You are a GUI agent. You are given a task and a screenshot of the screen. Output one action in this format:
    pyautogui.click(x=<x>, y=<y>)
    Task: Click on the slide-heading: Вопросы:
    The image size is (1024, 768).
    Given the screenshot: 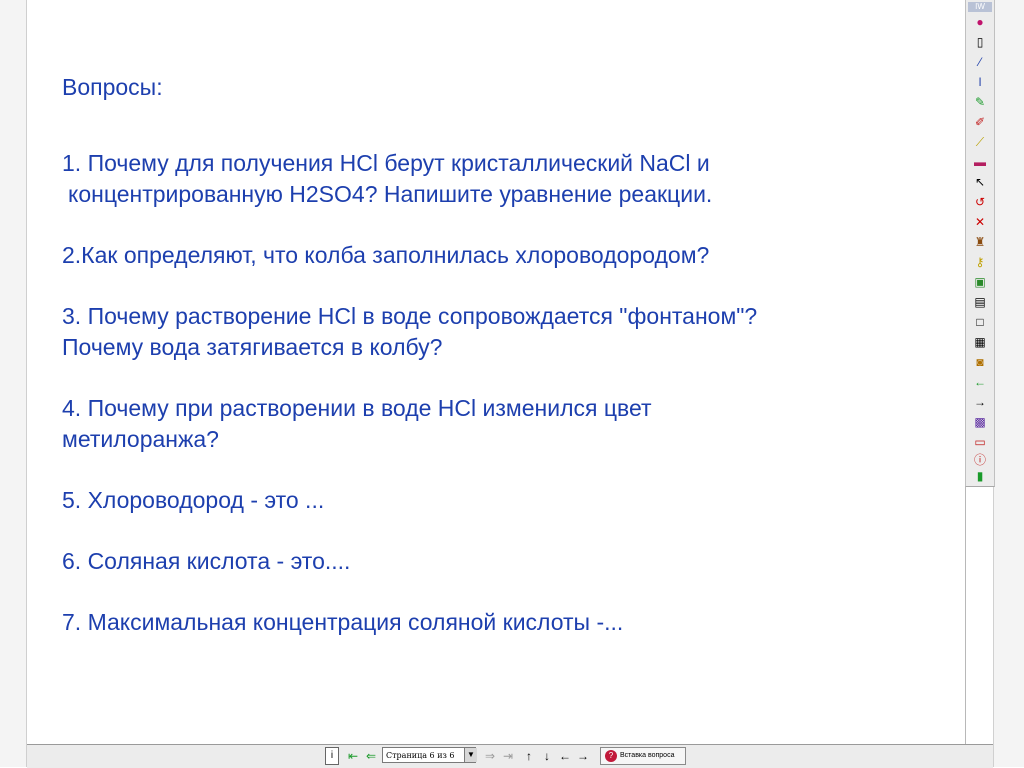 What is the action you would take?
    pyautogui.click(x=112, y=87)
    